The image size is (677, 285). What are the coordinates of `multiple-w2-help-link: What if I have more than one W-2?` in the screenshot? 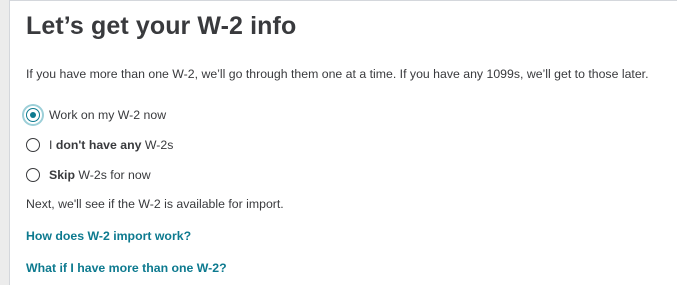 It's located at (126, 268).